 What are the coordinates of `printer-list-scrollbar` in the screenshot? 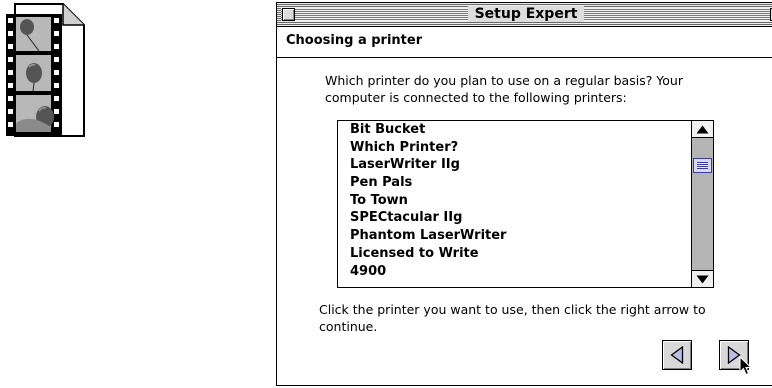 It's located at (702, 204).